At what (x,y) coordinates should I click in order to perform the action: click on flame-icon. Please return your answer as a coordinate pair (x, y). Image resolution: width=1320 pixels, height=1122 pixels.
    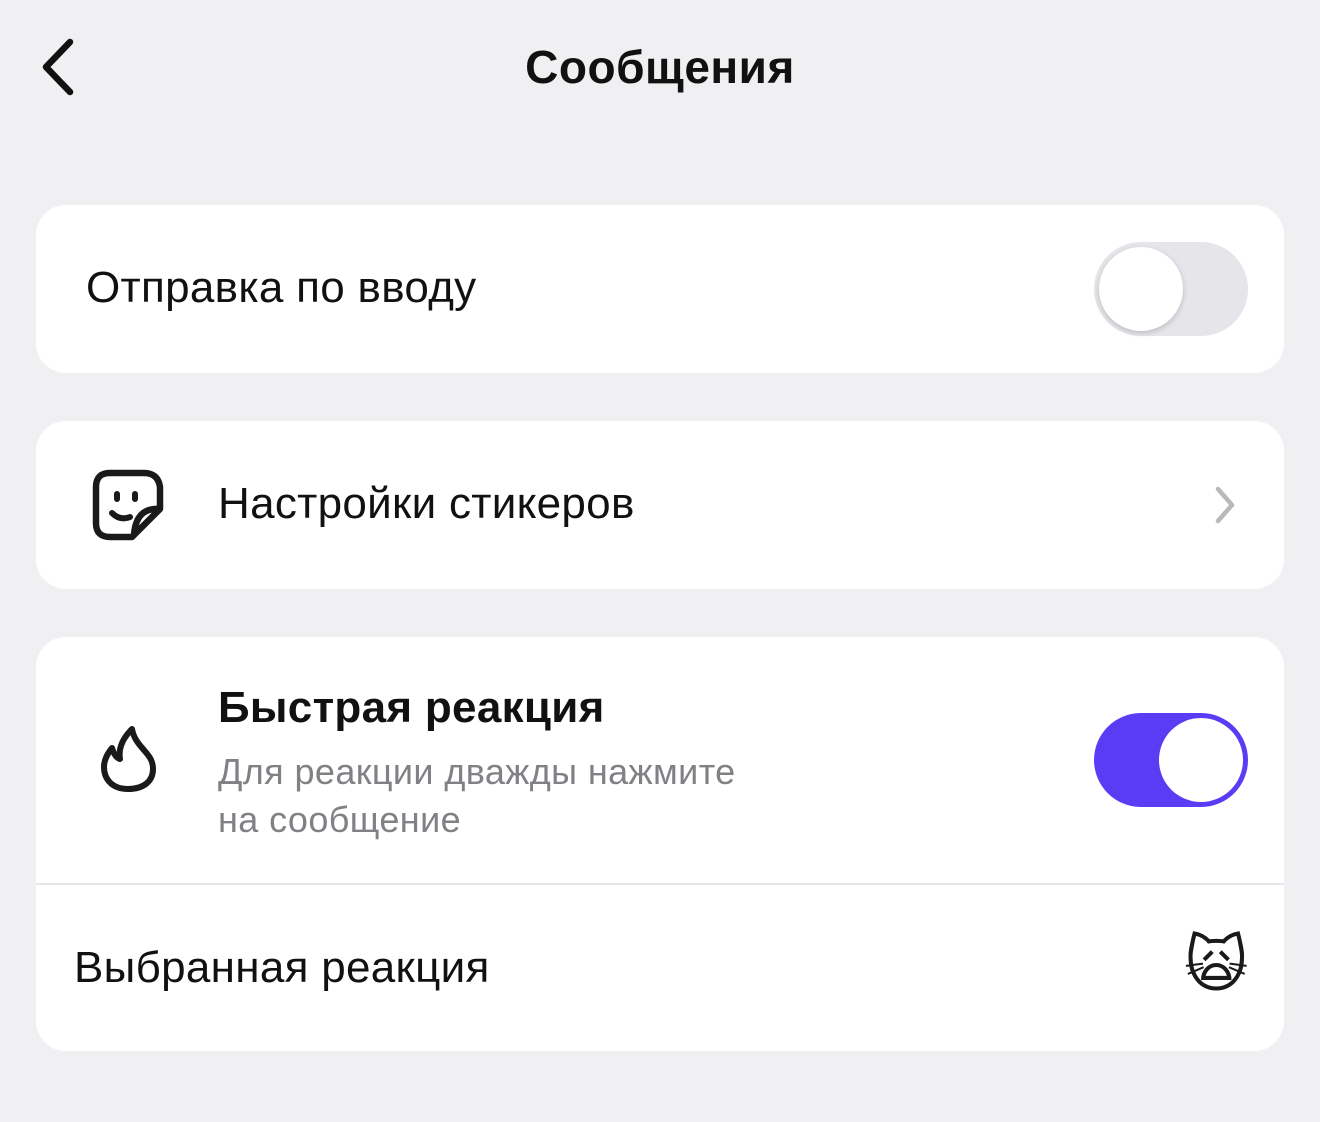
    Looking at the image, I should click on (128, 759).